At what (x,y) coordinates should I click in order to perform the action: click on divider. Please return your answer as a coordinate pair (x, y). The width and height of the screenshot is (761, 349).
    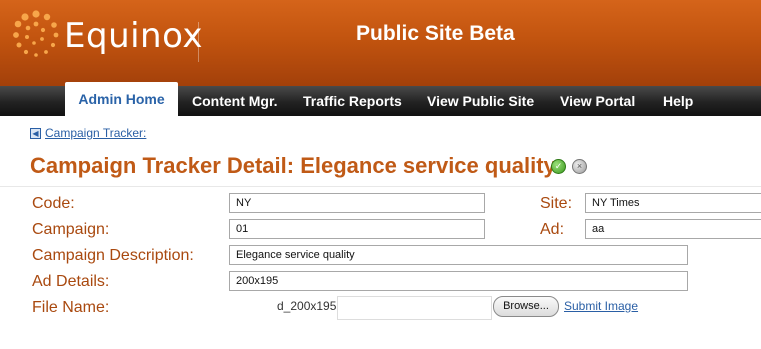
    Looking at the image, I should click on (380, 186).